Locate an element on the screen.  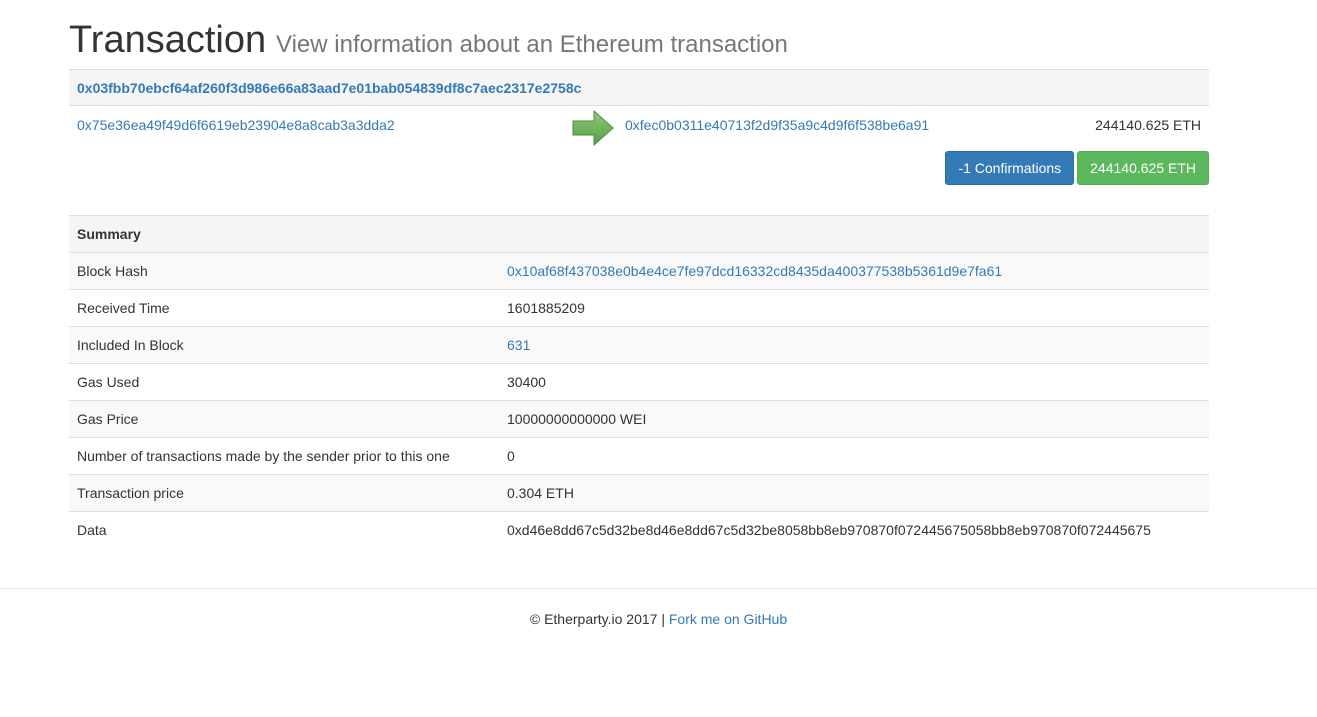
arrow-right-icon is located at coordinates (593, 128).